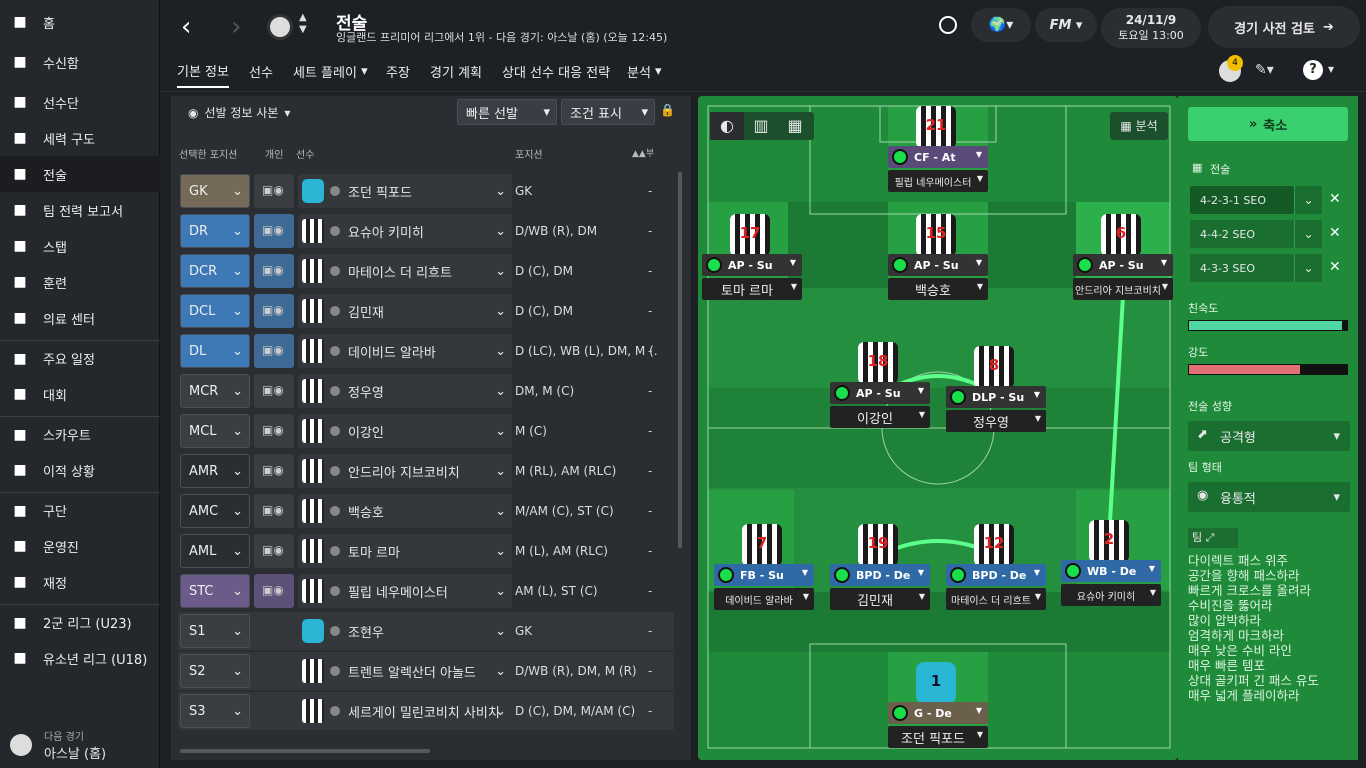 The width and height of the screenshot is (1366, 768). Describe the element at coordinates (186, 27) in the screenshot. I see `back-icon: ‹` at that location.